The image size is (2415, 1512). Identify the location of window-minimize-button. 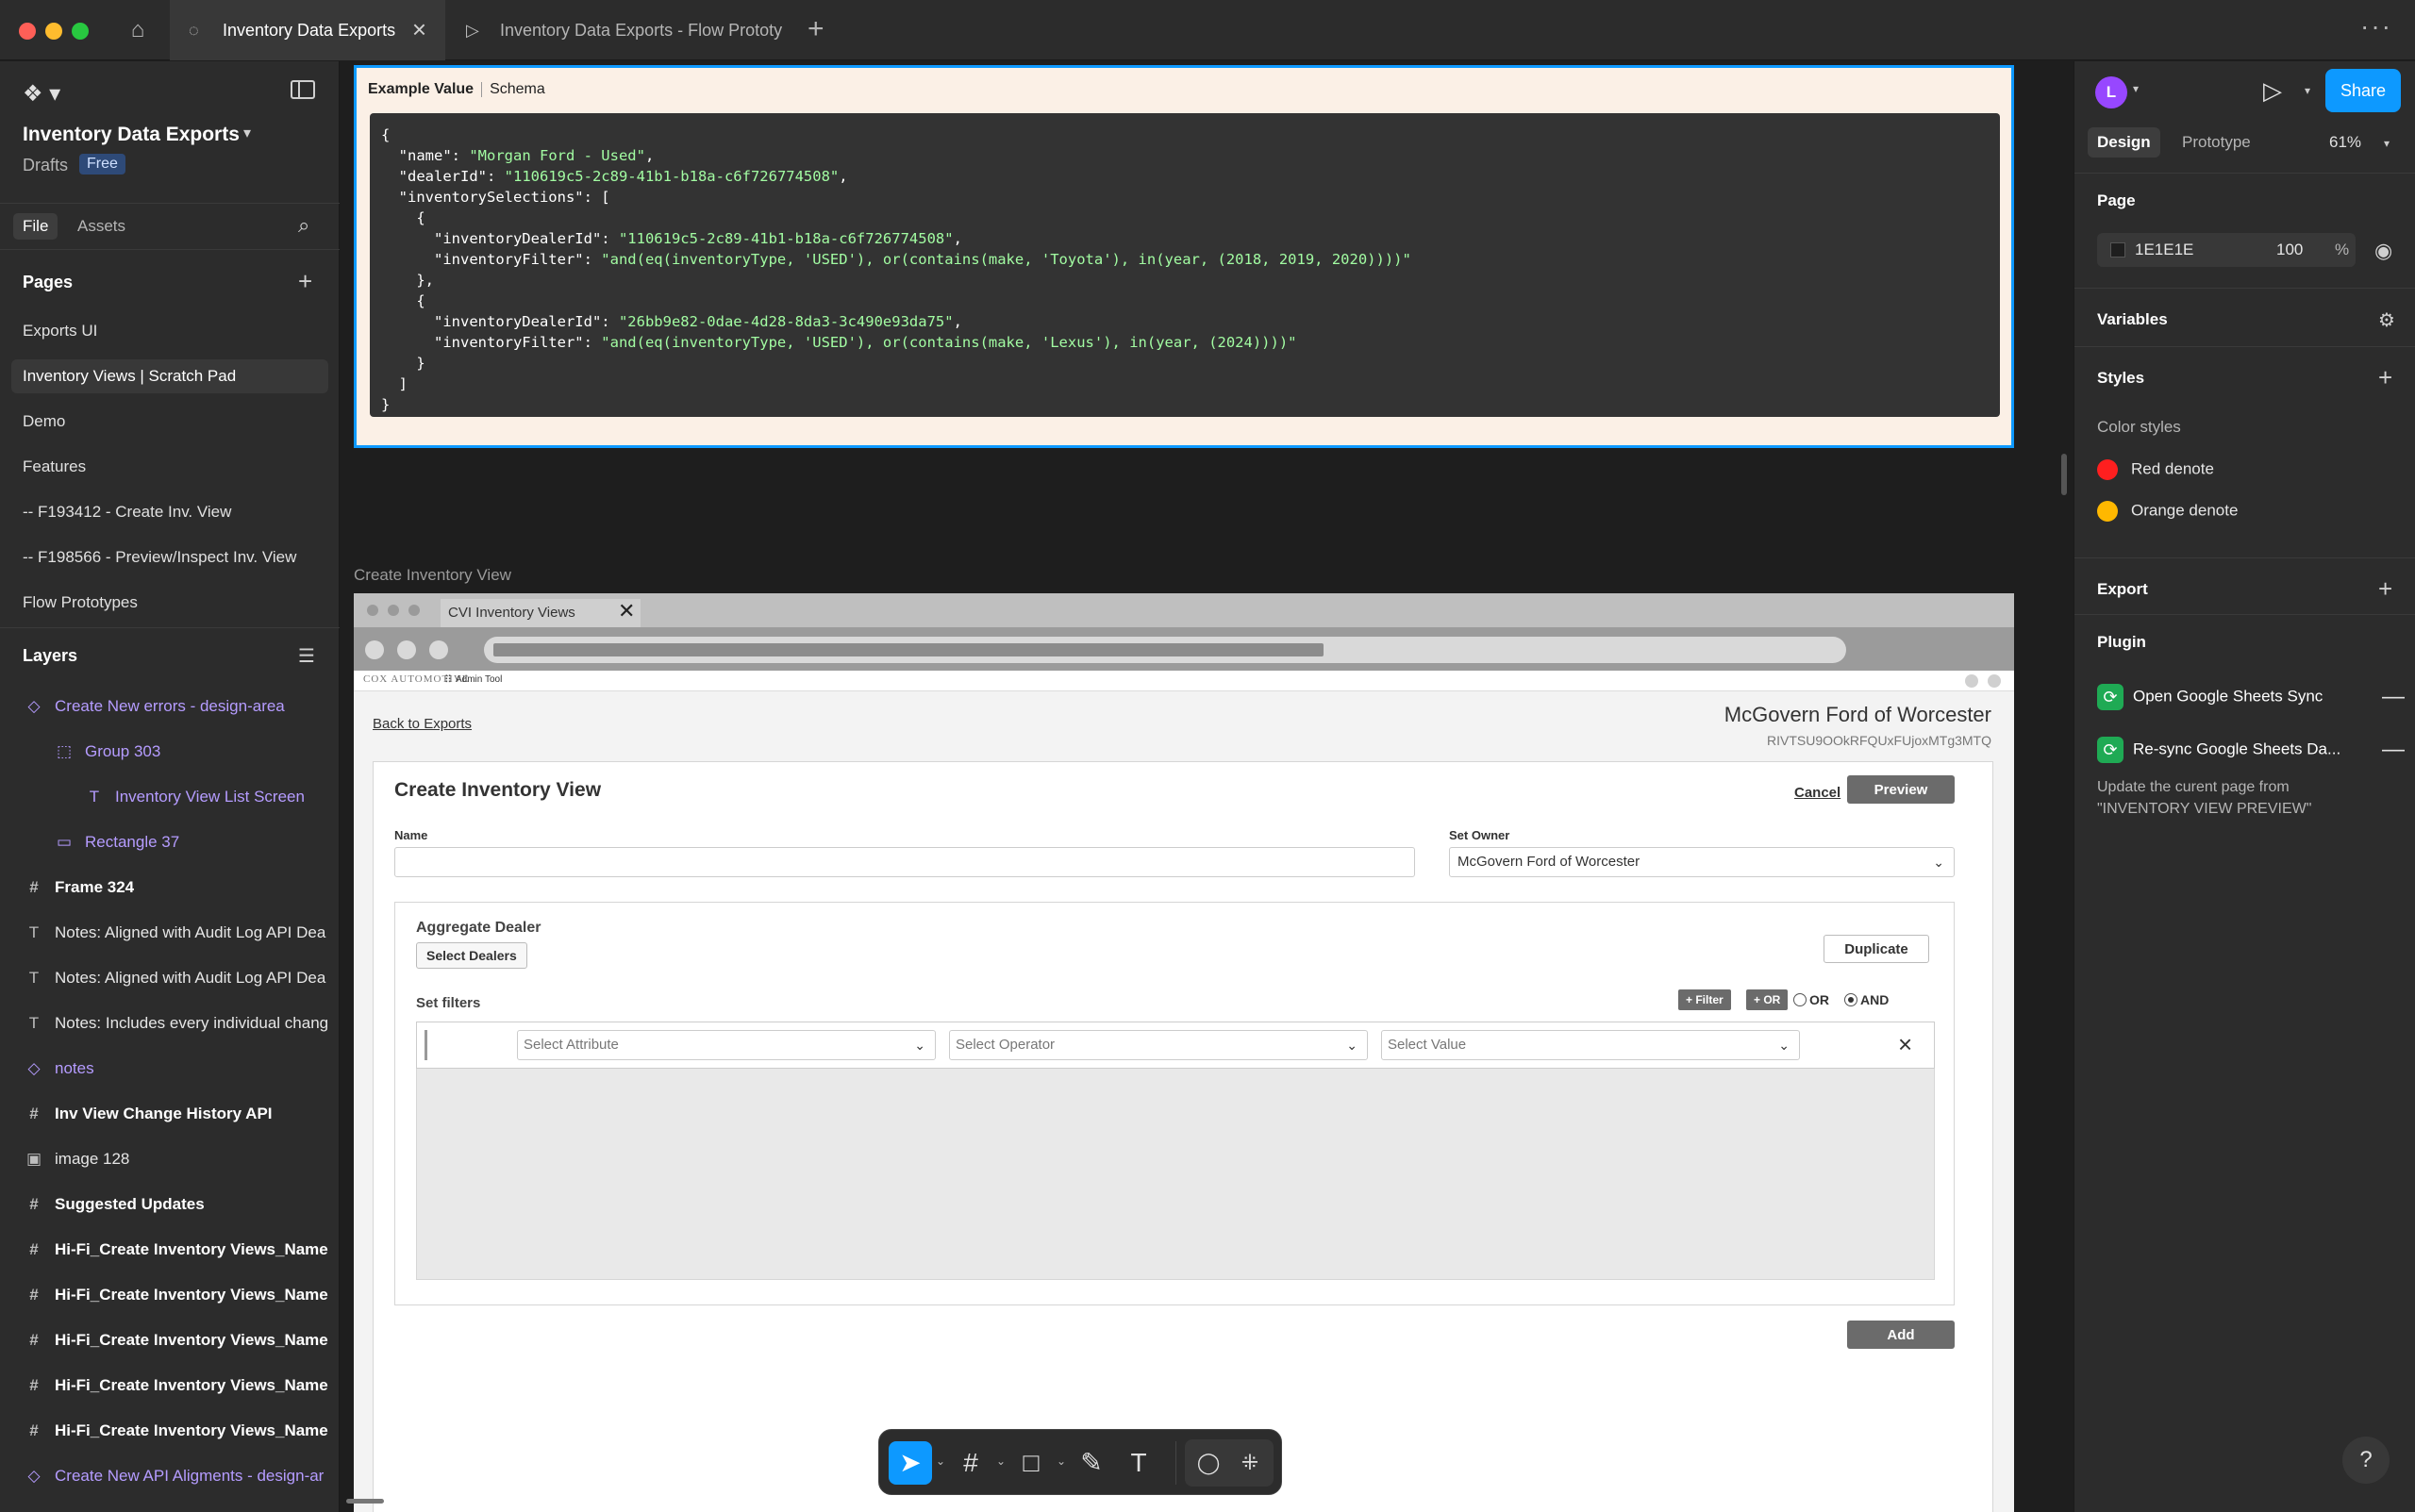
(54, 31).